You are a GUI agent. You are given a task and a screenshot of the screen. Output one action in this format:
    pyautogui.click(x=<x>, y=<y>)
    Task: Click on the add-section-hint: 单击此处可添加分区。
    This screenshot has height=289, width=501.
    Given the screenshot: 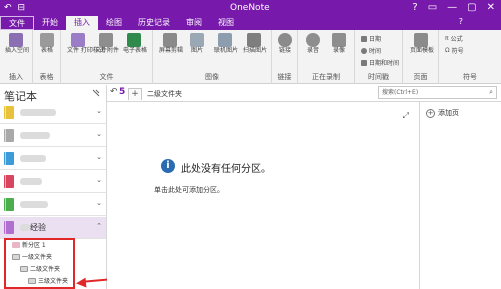 What is the action you would take?
    pyautogui.click(x=189, y=190)
    